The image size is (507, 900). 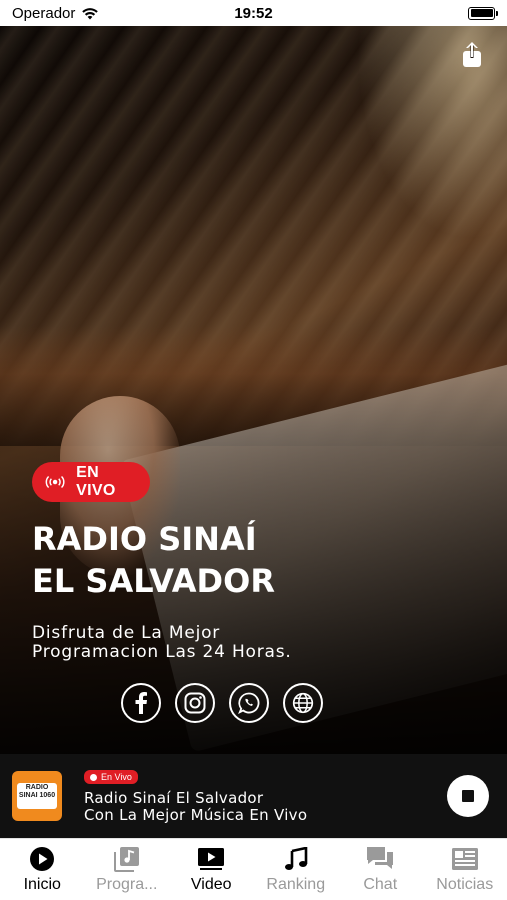 I want to click on newspaper-icon, so click(x=464, y=859).